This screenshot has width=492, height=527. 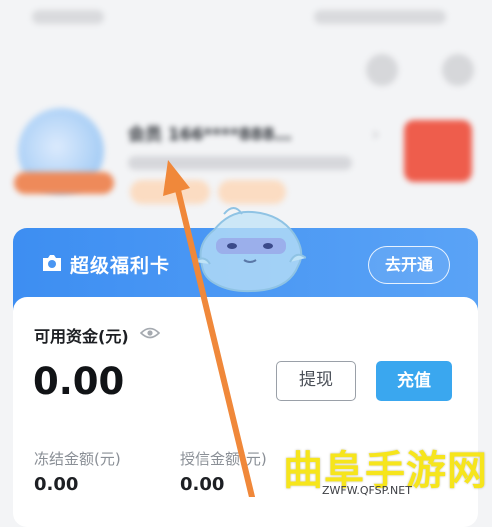 What do you see at coordinates (52, 263) in the screenshot?
I see `camera-icon` at bounding box center [52, 263].